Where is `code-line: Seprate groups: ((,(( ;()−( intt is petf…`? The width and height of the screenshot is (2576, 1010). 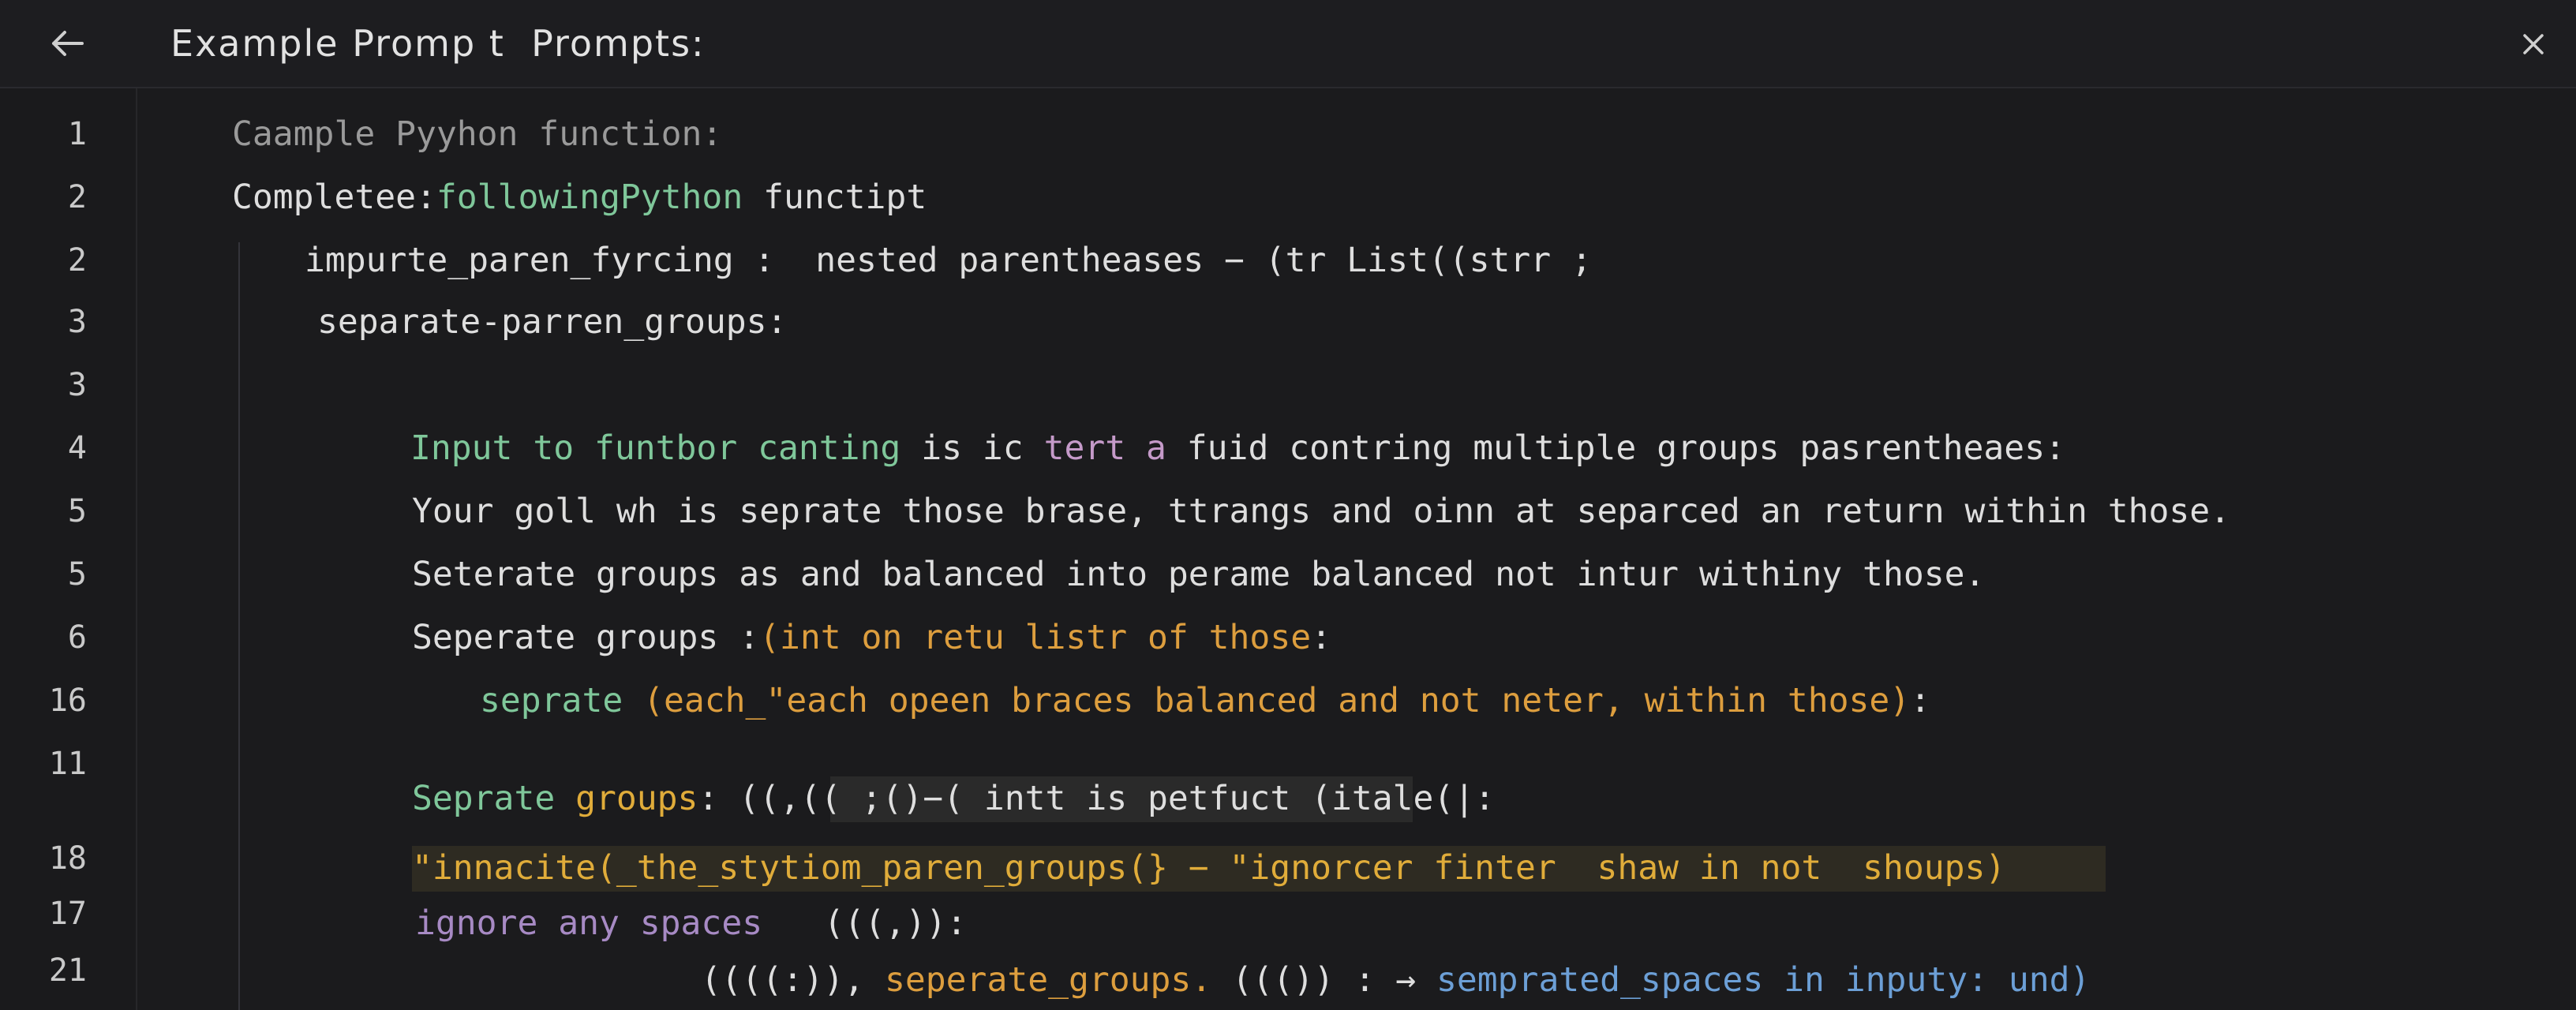 code-line: Seprate groups: ((,(( ;()−( intt is petf… is located at coordinates (953, 798).